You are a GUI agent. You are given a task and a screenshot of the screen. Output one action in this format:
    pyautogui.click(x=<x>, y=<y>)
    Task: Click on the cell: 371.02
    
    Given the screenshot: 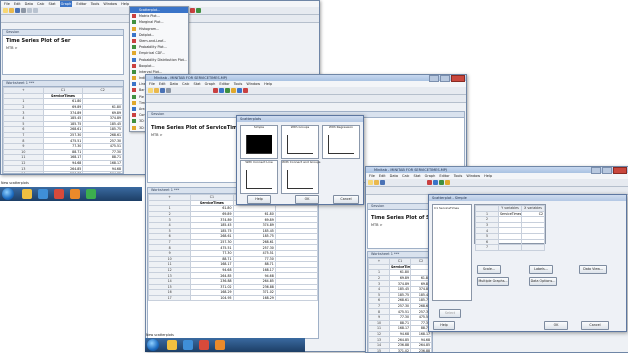 What is the action you would take?
    pyautogui.click(x=400, y=349)
    